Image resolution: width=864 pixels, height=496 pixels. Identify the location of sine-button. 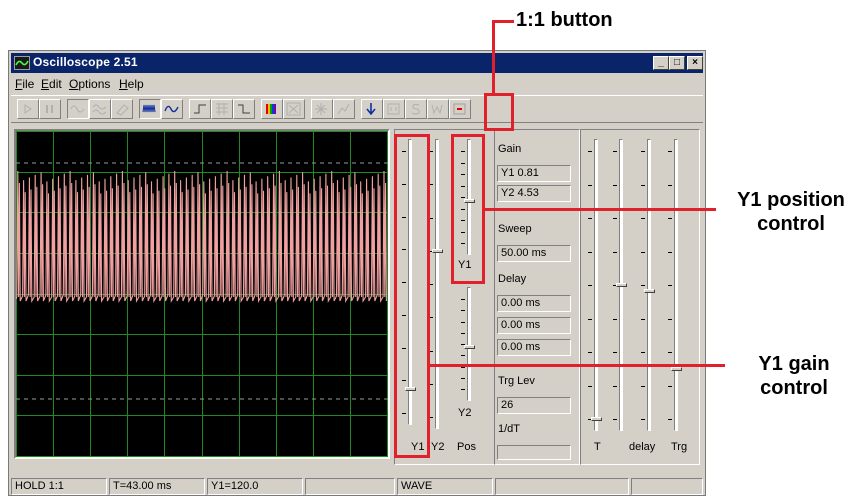
(172, 109).